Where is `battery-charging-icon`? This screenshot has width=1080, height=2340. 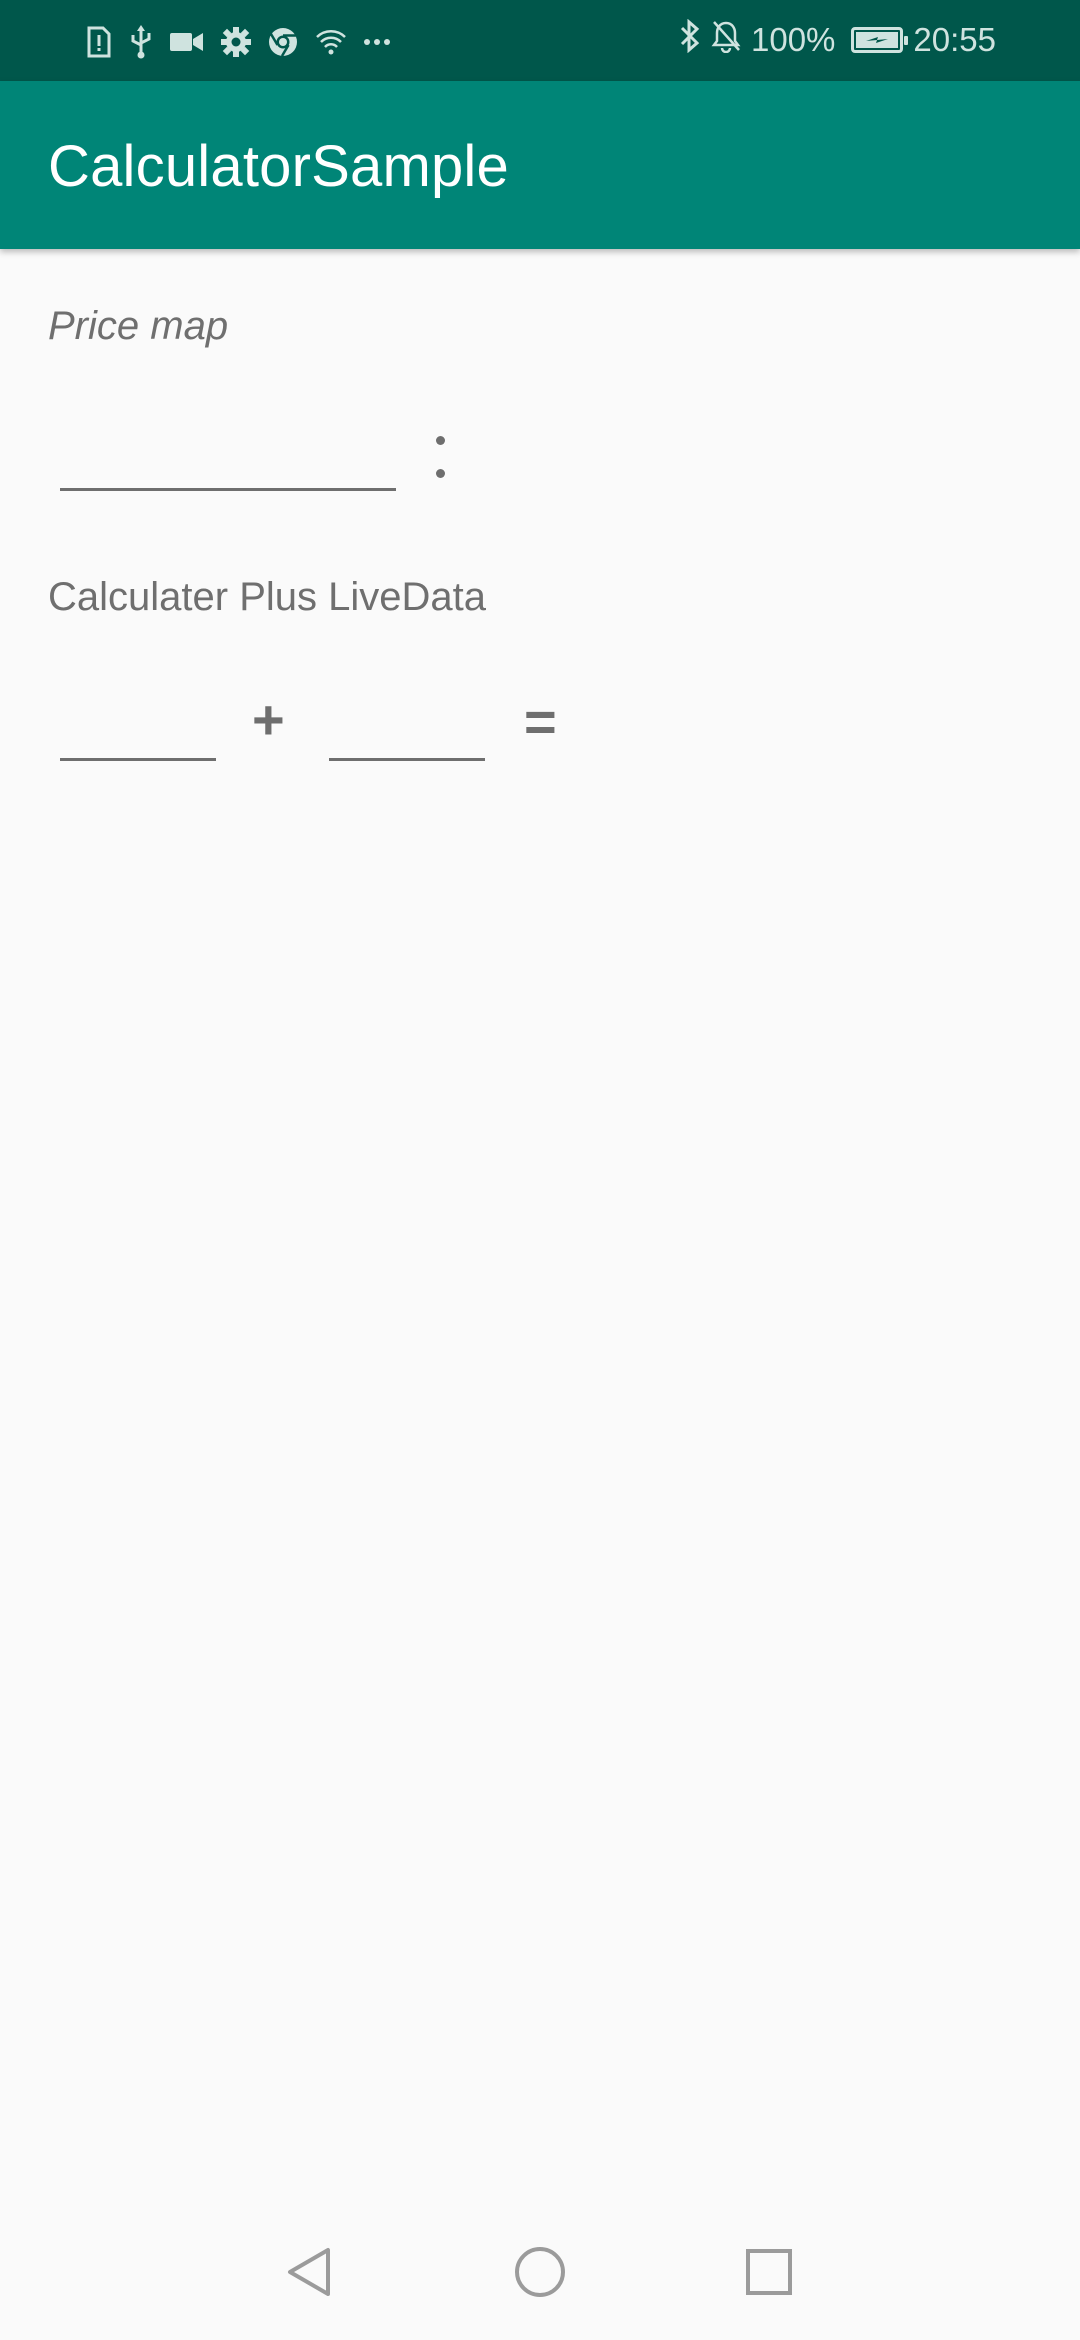 battery-charging-icon is located at coordinates (880, 40).